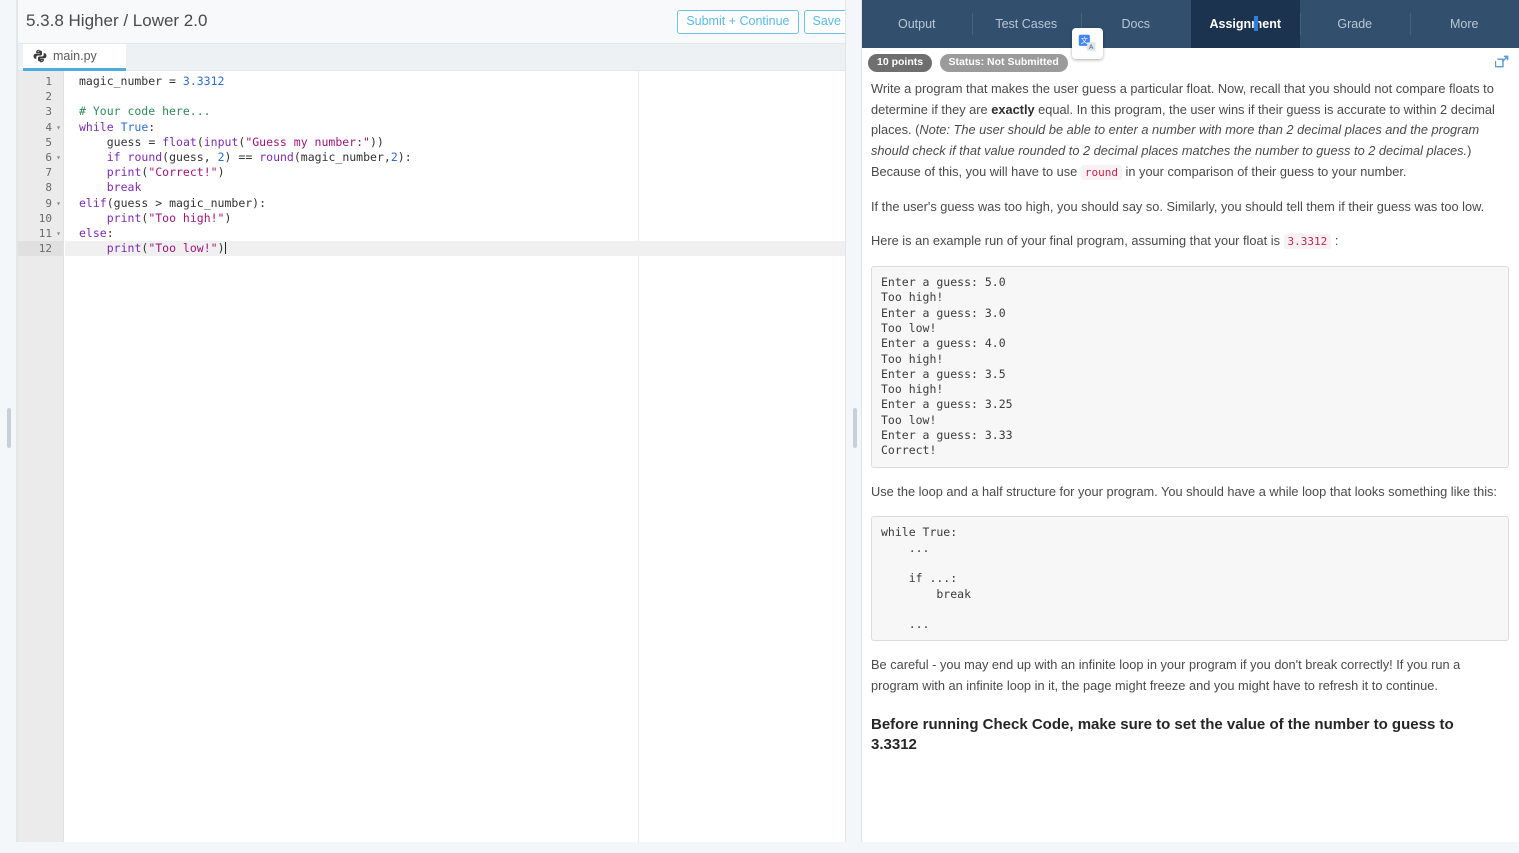  Describe the element at coordinates (48, 97) in the screenshot. I see `line-number-value: 2` at that location.